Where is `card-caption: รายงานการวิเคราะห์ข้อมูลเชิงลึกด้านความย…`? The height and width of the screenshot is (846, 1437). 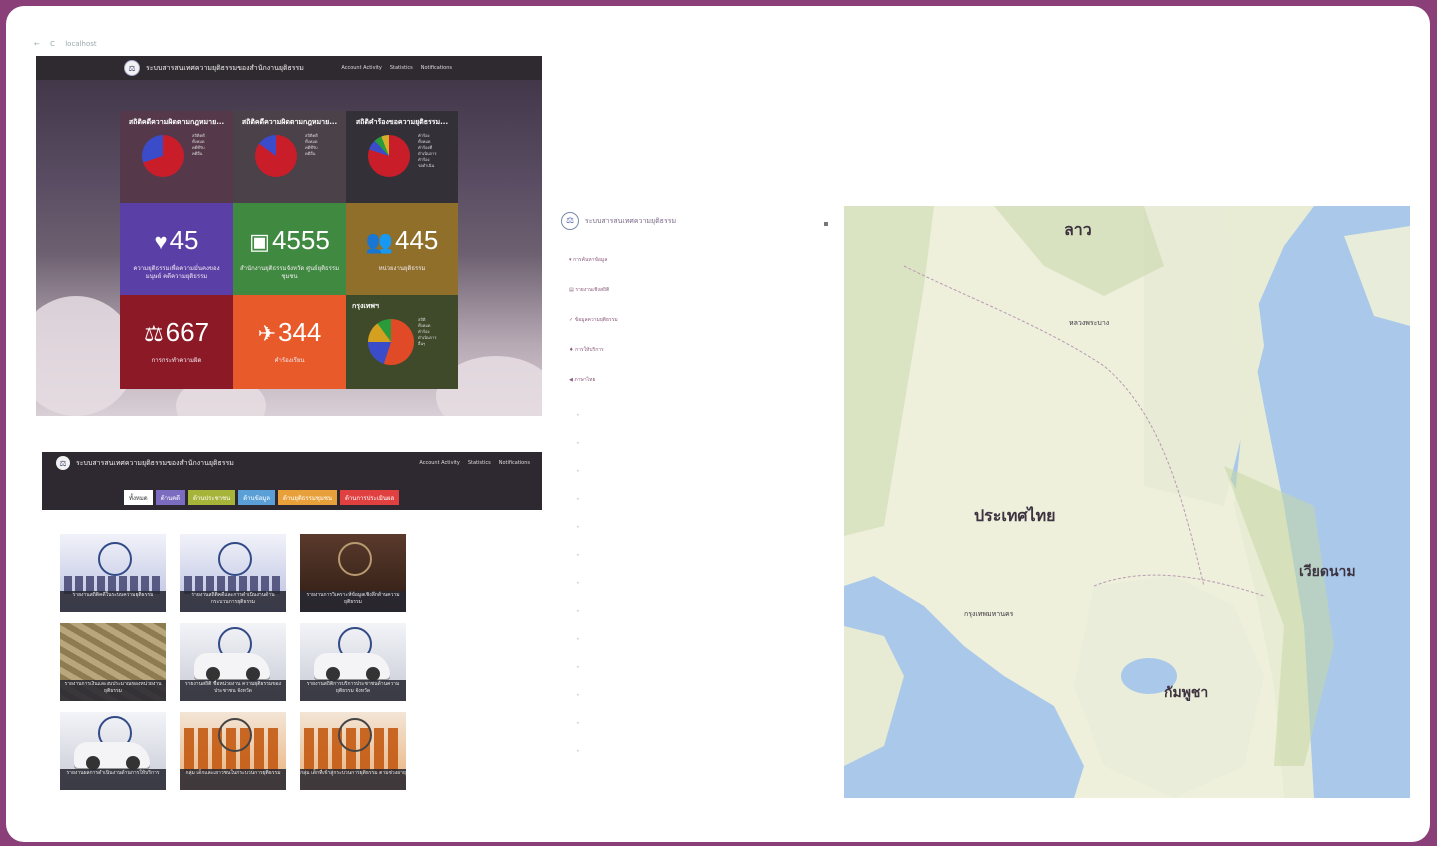 card-caption: รายงานการวิเคราะห์ข้อมูลเชิงลึกด้านความย… is located at coordinates (353, 601).